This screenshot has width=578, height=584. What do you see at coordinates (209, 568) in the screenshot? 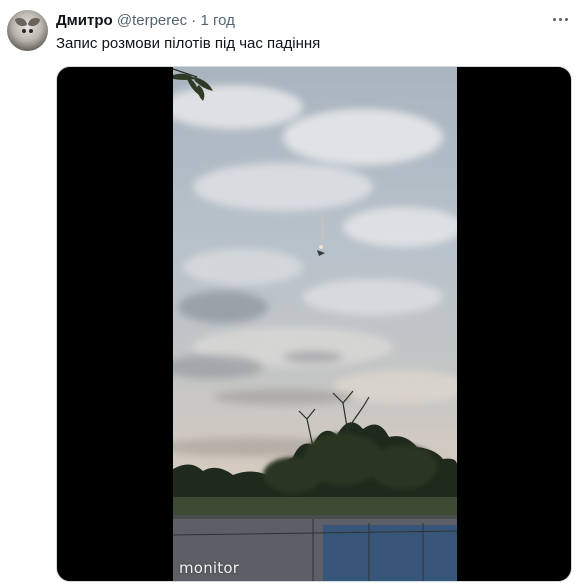
I see `video-watermark: monitor` at bounding box center [209, 568].